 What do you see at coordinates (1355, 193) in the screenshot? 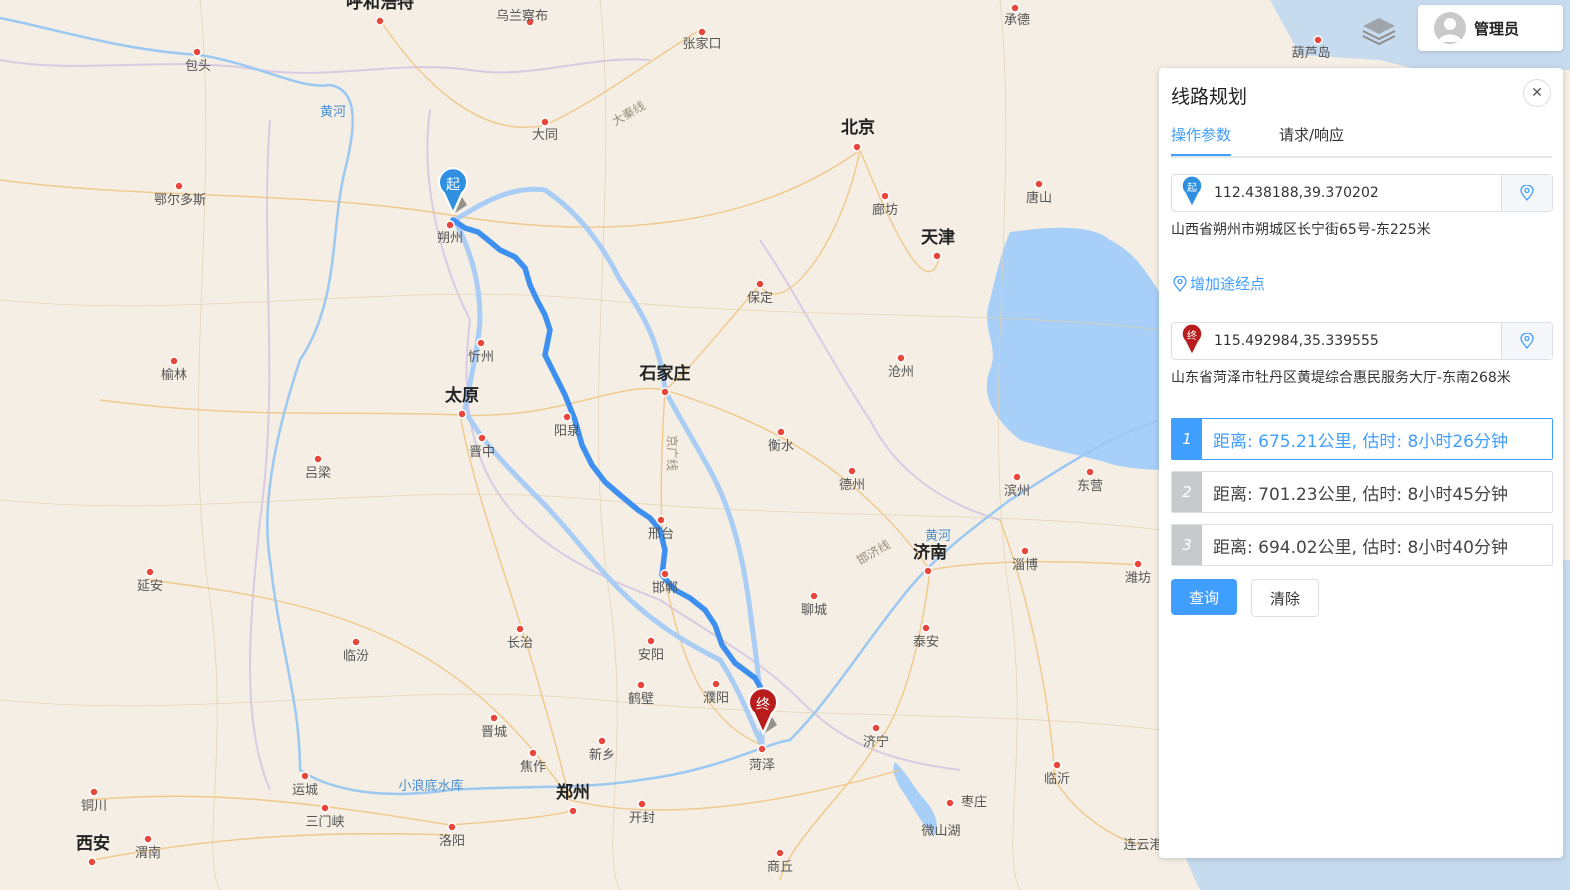
I see `start-coords-input` at bounding box center [1355, 193].